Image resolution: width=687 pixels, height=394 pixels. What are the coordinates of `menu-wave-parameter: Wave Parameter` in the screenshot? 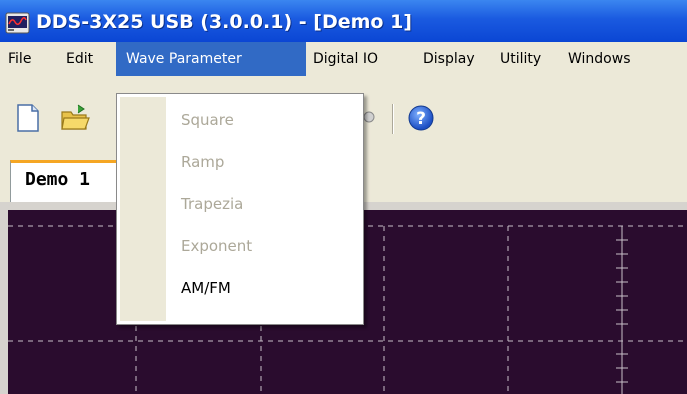 It's located at (211, 59).